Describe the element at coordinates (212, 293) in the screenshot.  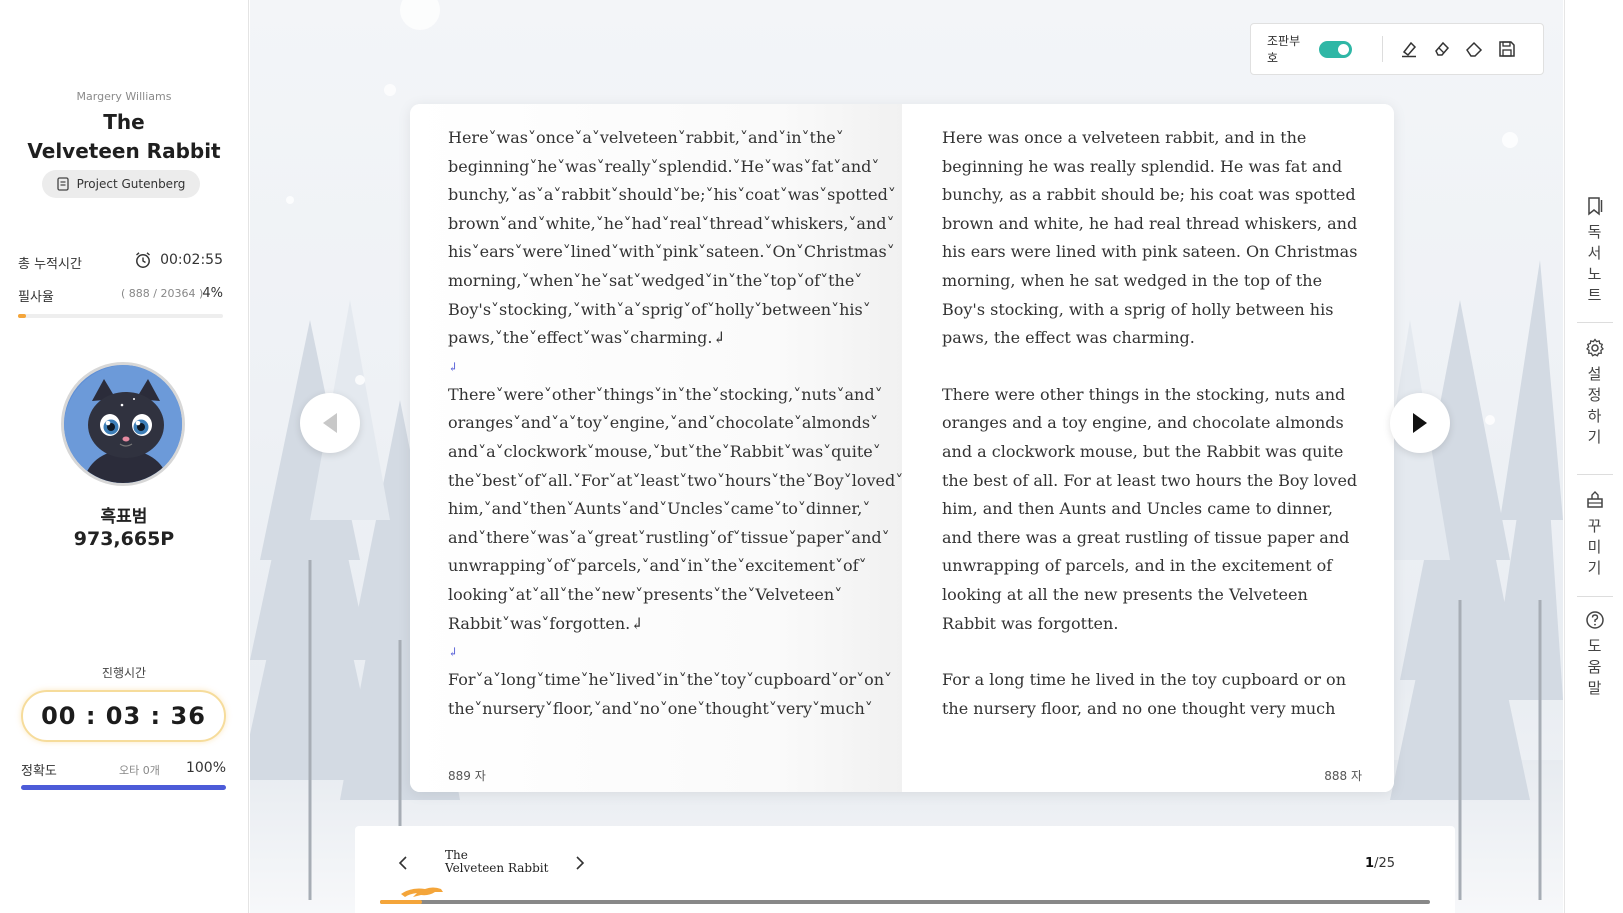
I see `copy-rate-value: 4%` at that location.